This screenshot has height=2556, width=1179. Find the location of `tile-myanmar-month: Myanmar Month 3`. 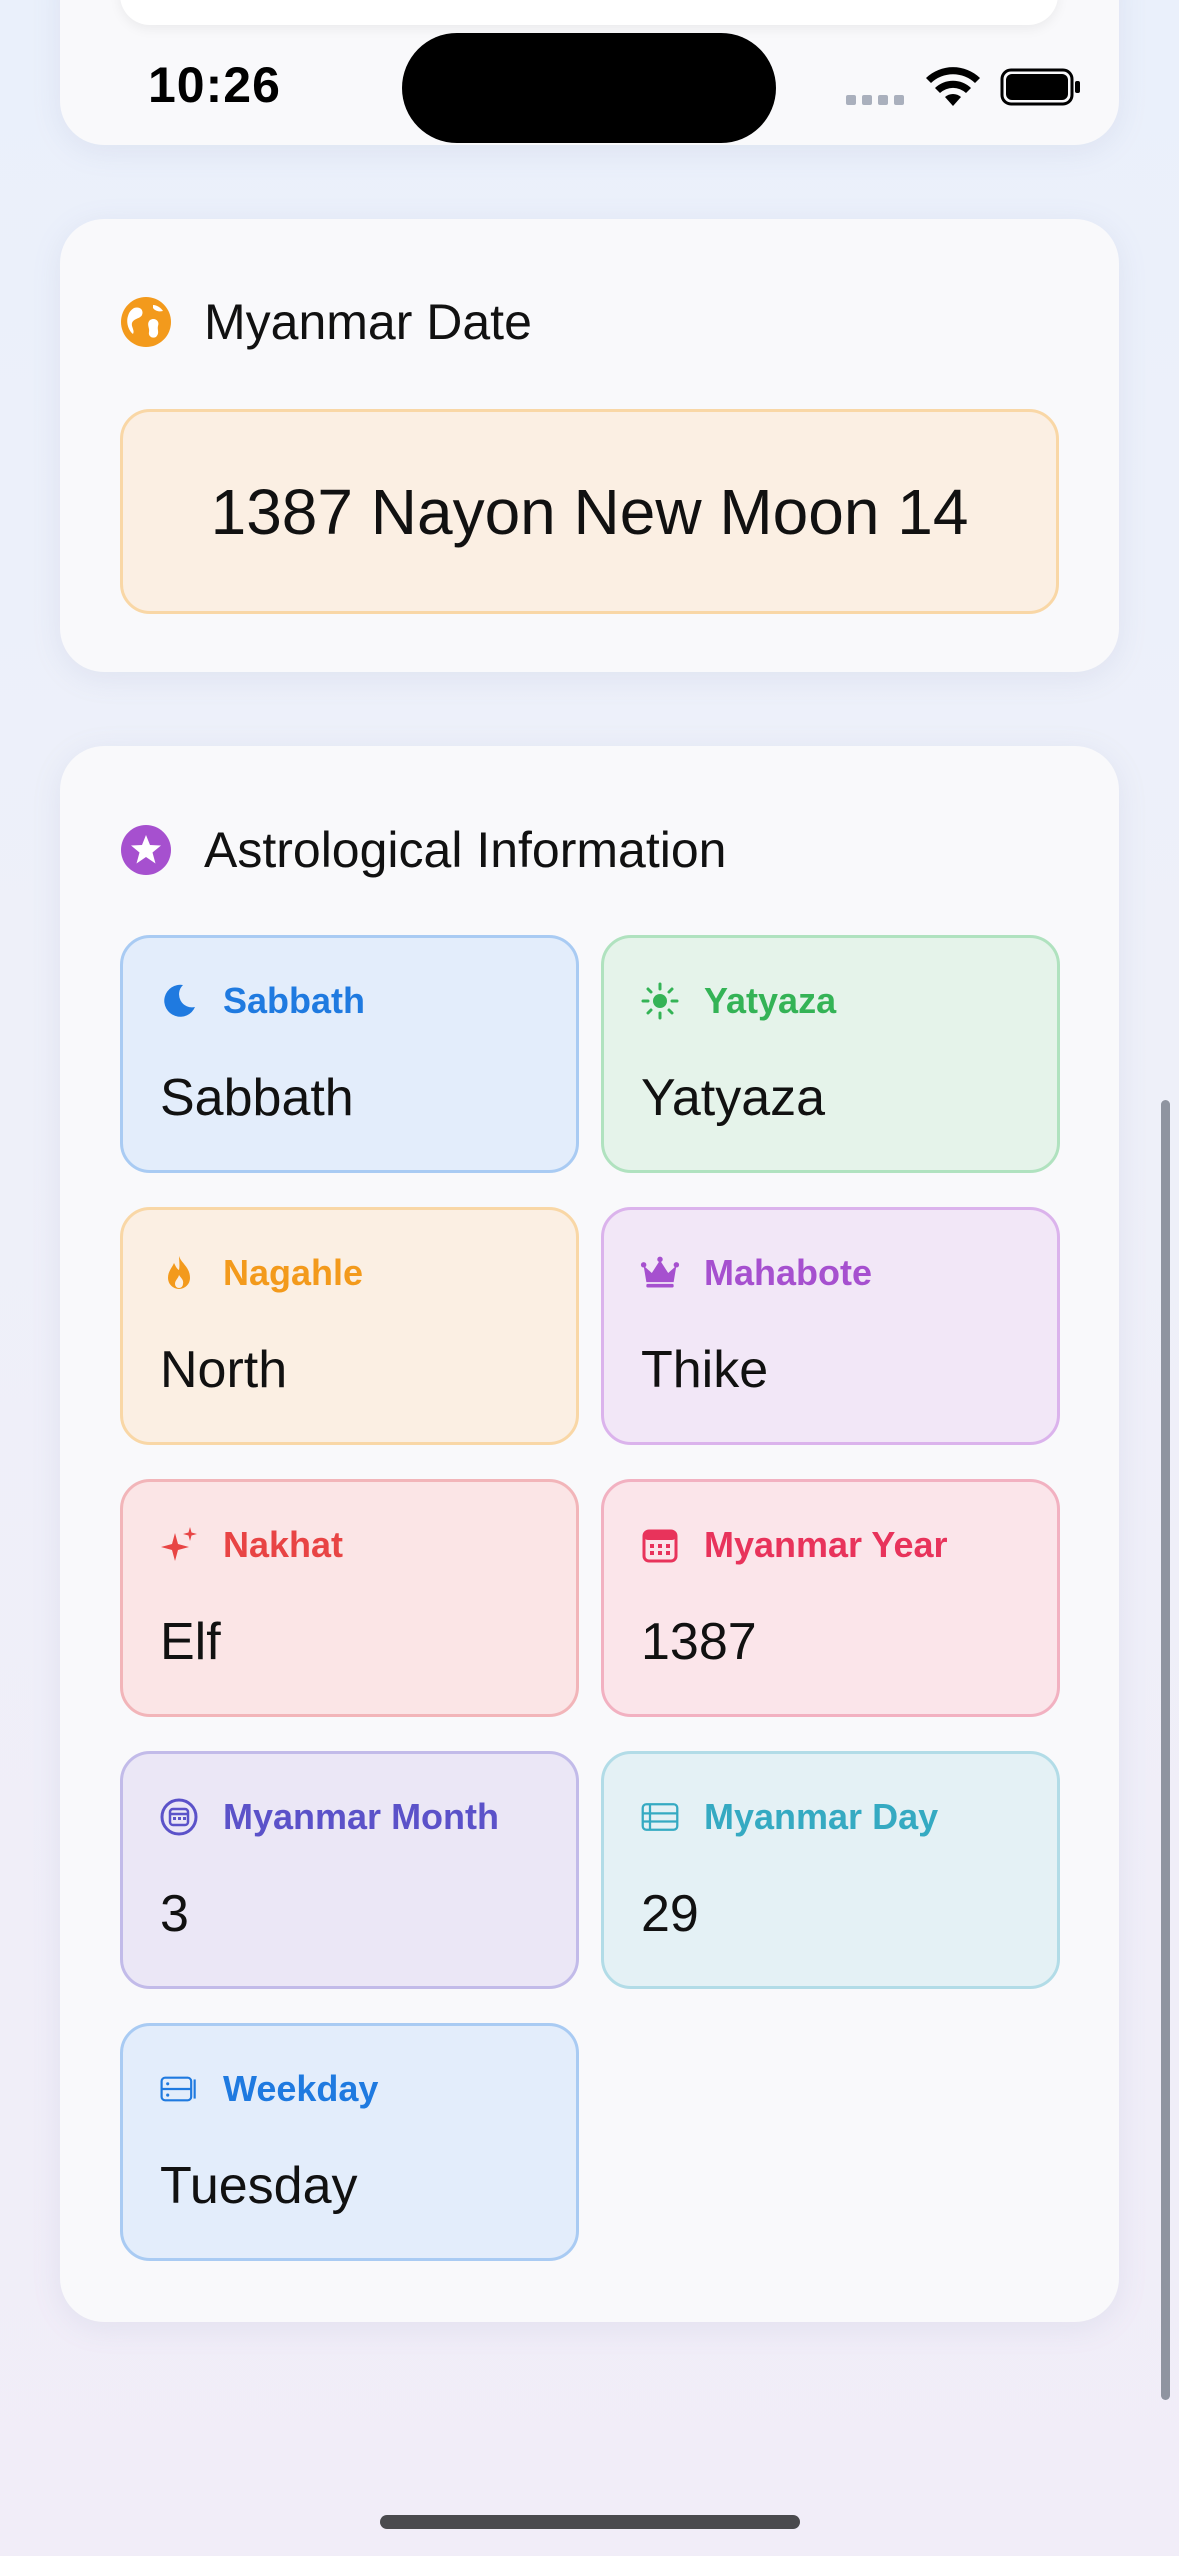

tile-myanmar-month: Myanmar Month 3 is located at coordinates (349, 1870).